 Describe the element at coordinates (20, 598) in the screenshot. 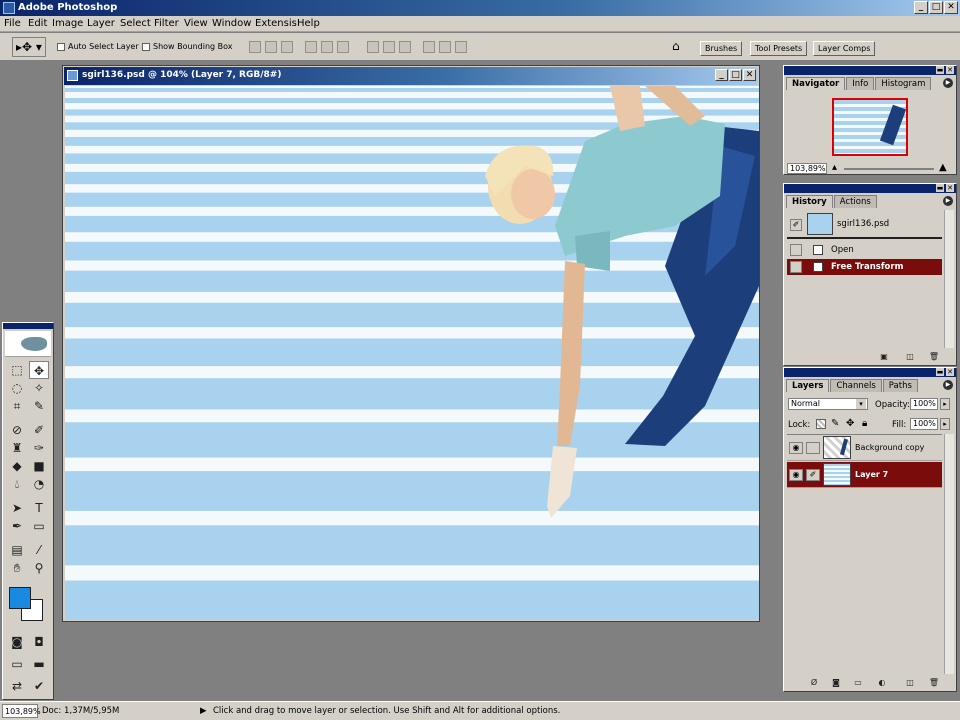

I see `foreground-color-swatch-top` at that location.